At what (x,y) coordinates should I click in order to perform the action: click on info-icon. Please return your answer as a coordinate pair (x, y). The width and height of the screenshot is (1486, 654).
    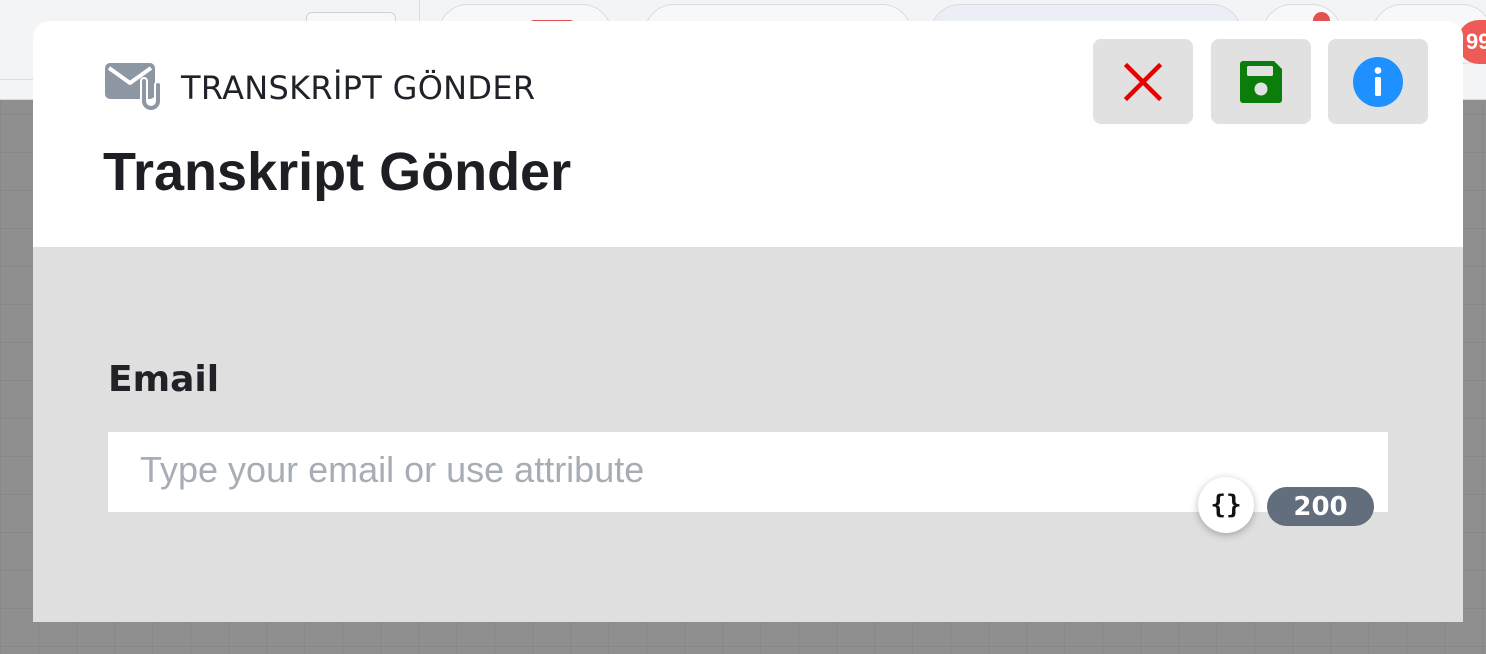
    Looking at the image, I should click on (1378, 81).